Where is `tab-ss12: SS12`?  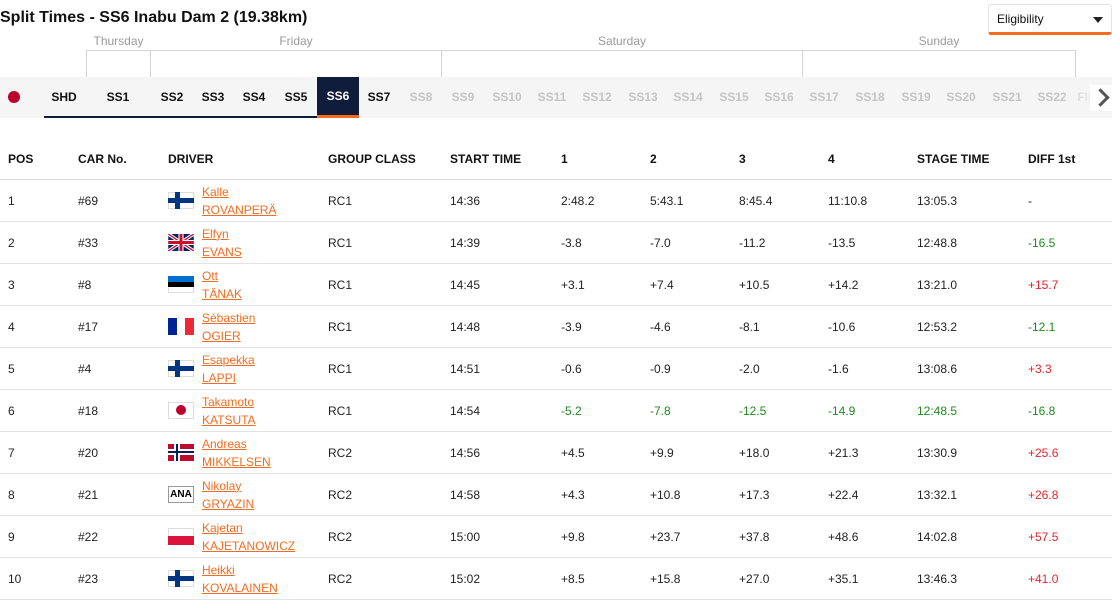 tab-ss12: SS12 is located at coordinates (597, 97).